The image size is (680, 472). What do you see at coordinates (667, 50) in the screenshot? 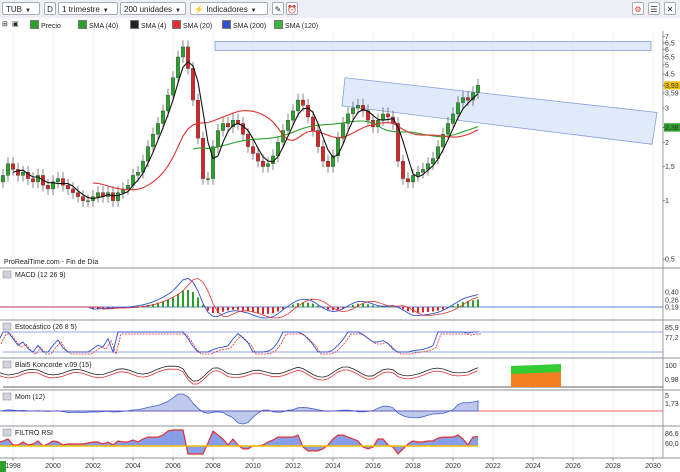
I see `price-tick-label: 6` at bounding box center [667, 50].